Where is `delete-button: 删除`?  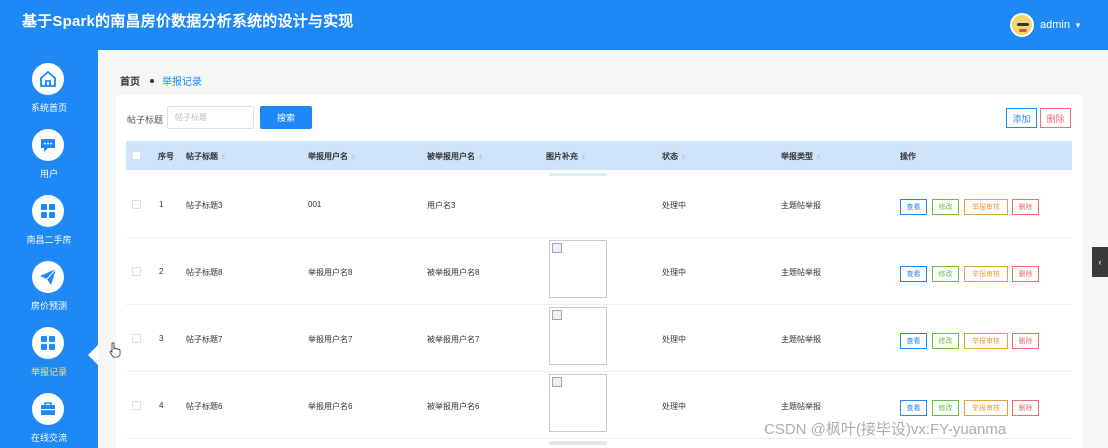 delete-button: 删除 is located at coordinates (1055, 118).